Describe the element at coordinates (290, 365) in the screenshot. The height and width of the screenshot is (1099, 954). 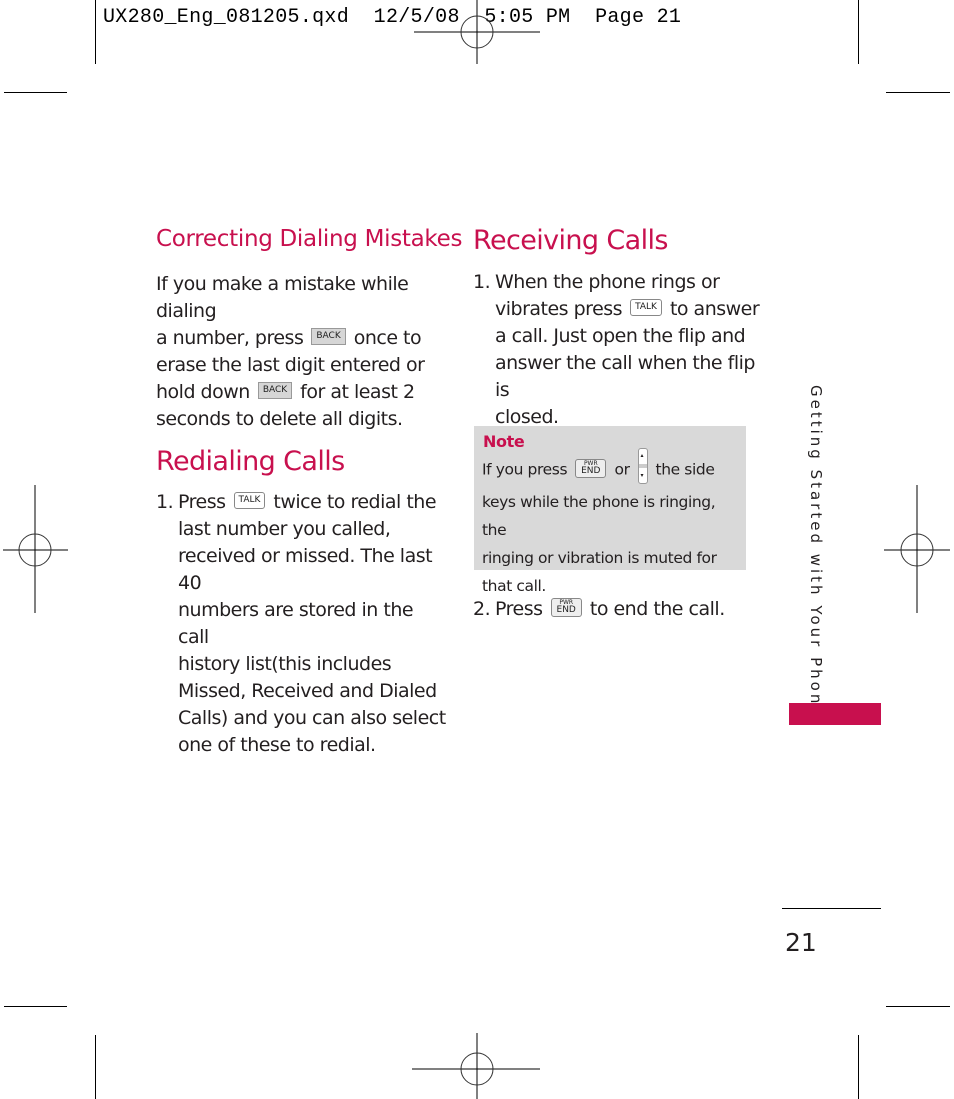
I see `text-line: erase the last digit entered or` at that location.